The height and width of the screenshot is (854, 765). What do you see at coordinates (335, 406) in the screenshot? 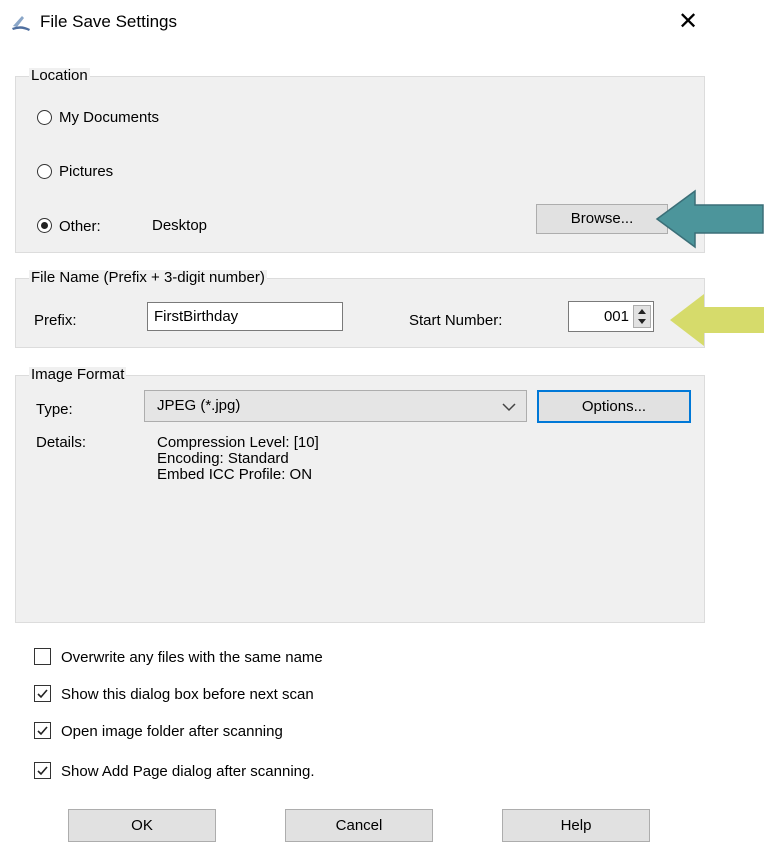
I see `type-select: JPEG (*.jpg)` at bounding box center [335, 406].